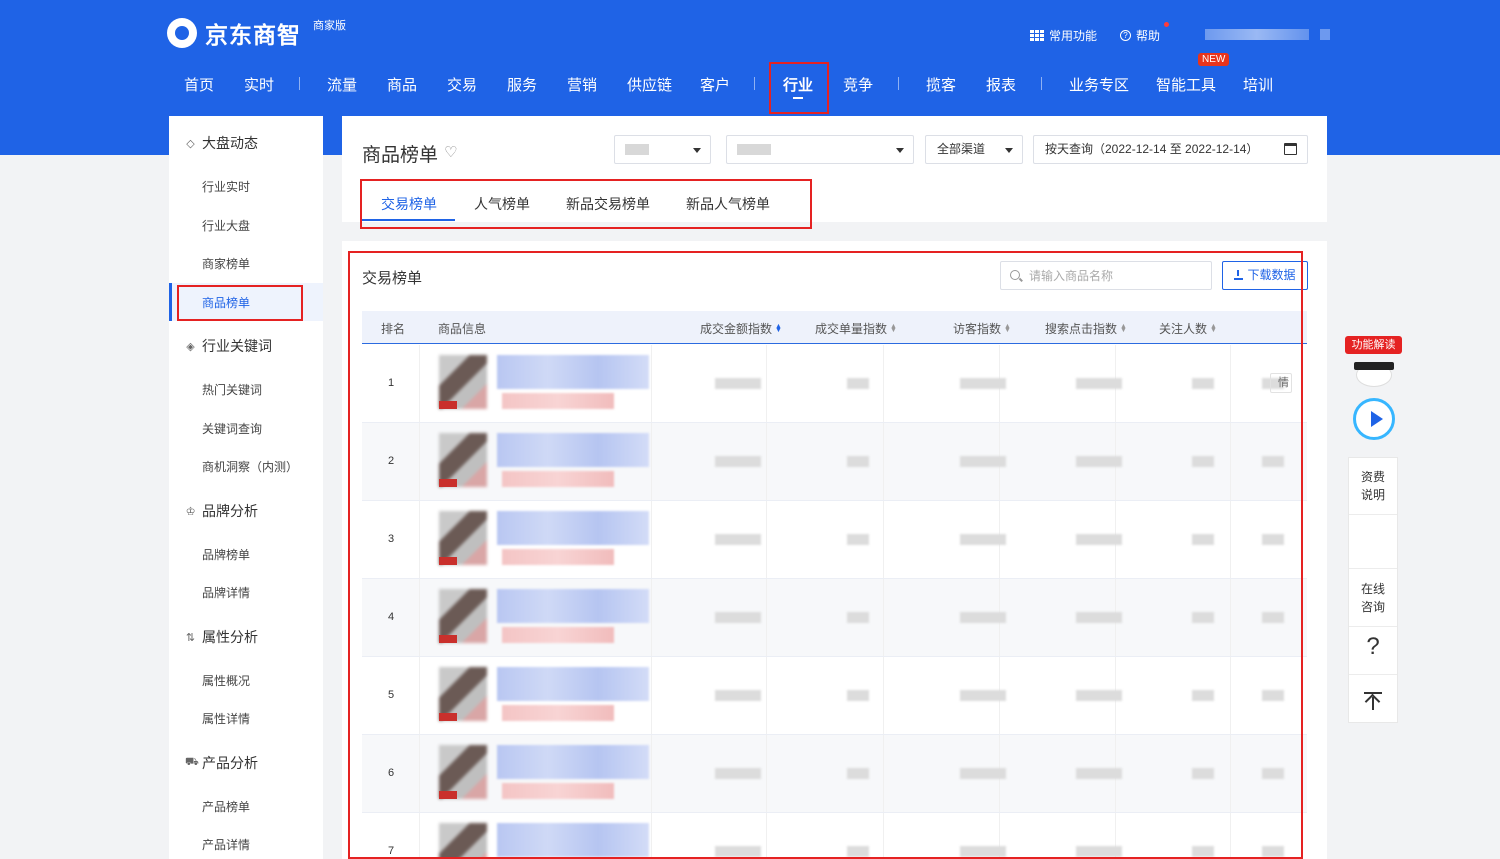  What do you see at coordinates (715, 84) in the screenshot?
I see `nav-customer: 客户` at bounding box center [715, 84].